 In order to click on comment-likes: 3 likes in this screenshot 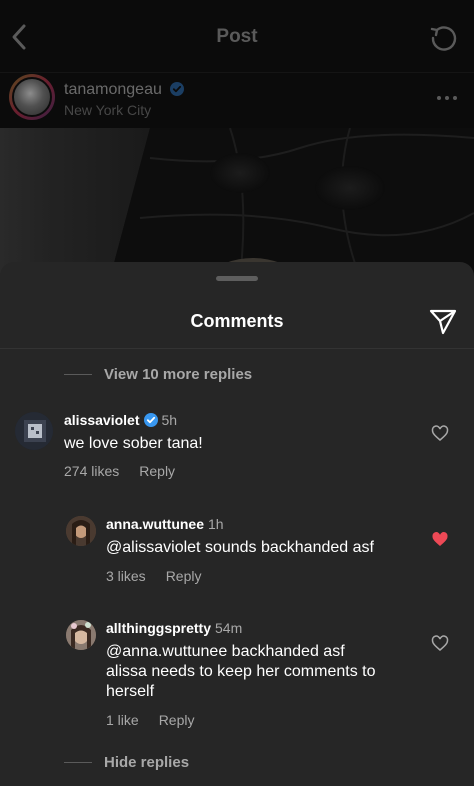, I will do `click(126, 576)`.